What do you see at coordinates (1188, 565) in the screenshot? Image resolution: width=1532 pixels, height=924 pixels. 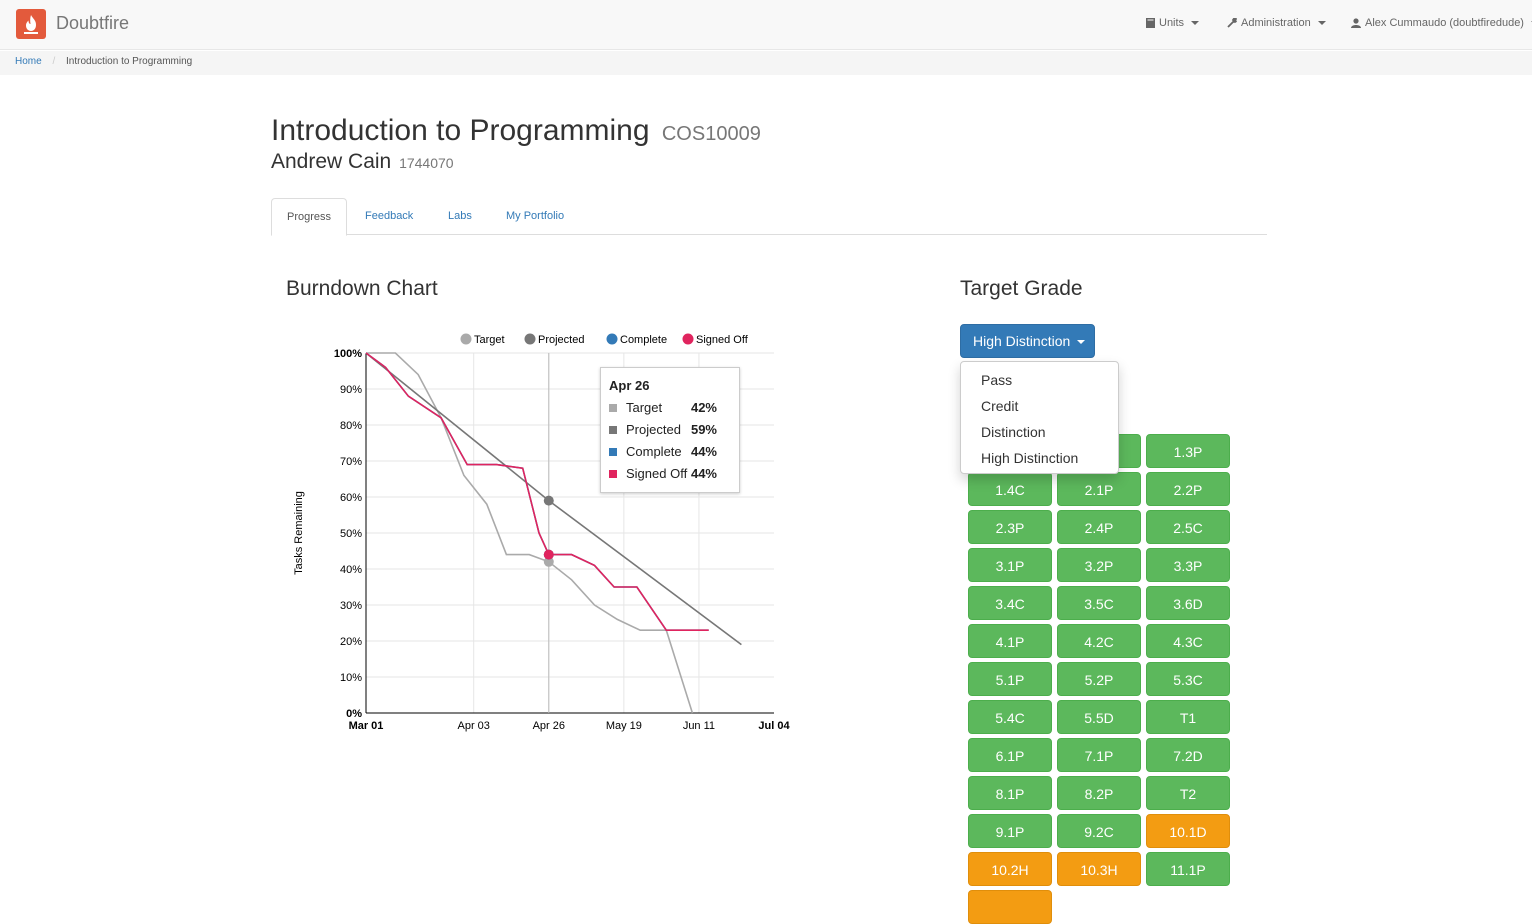 I see `task-badge: 3.3P` at bounding box center [1188, 565].